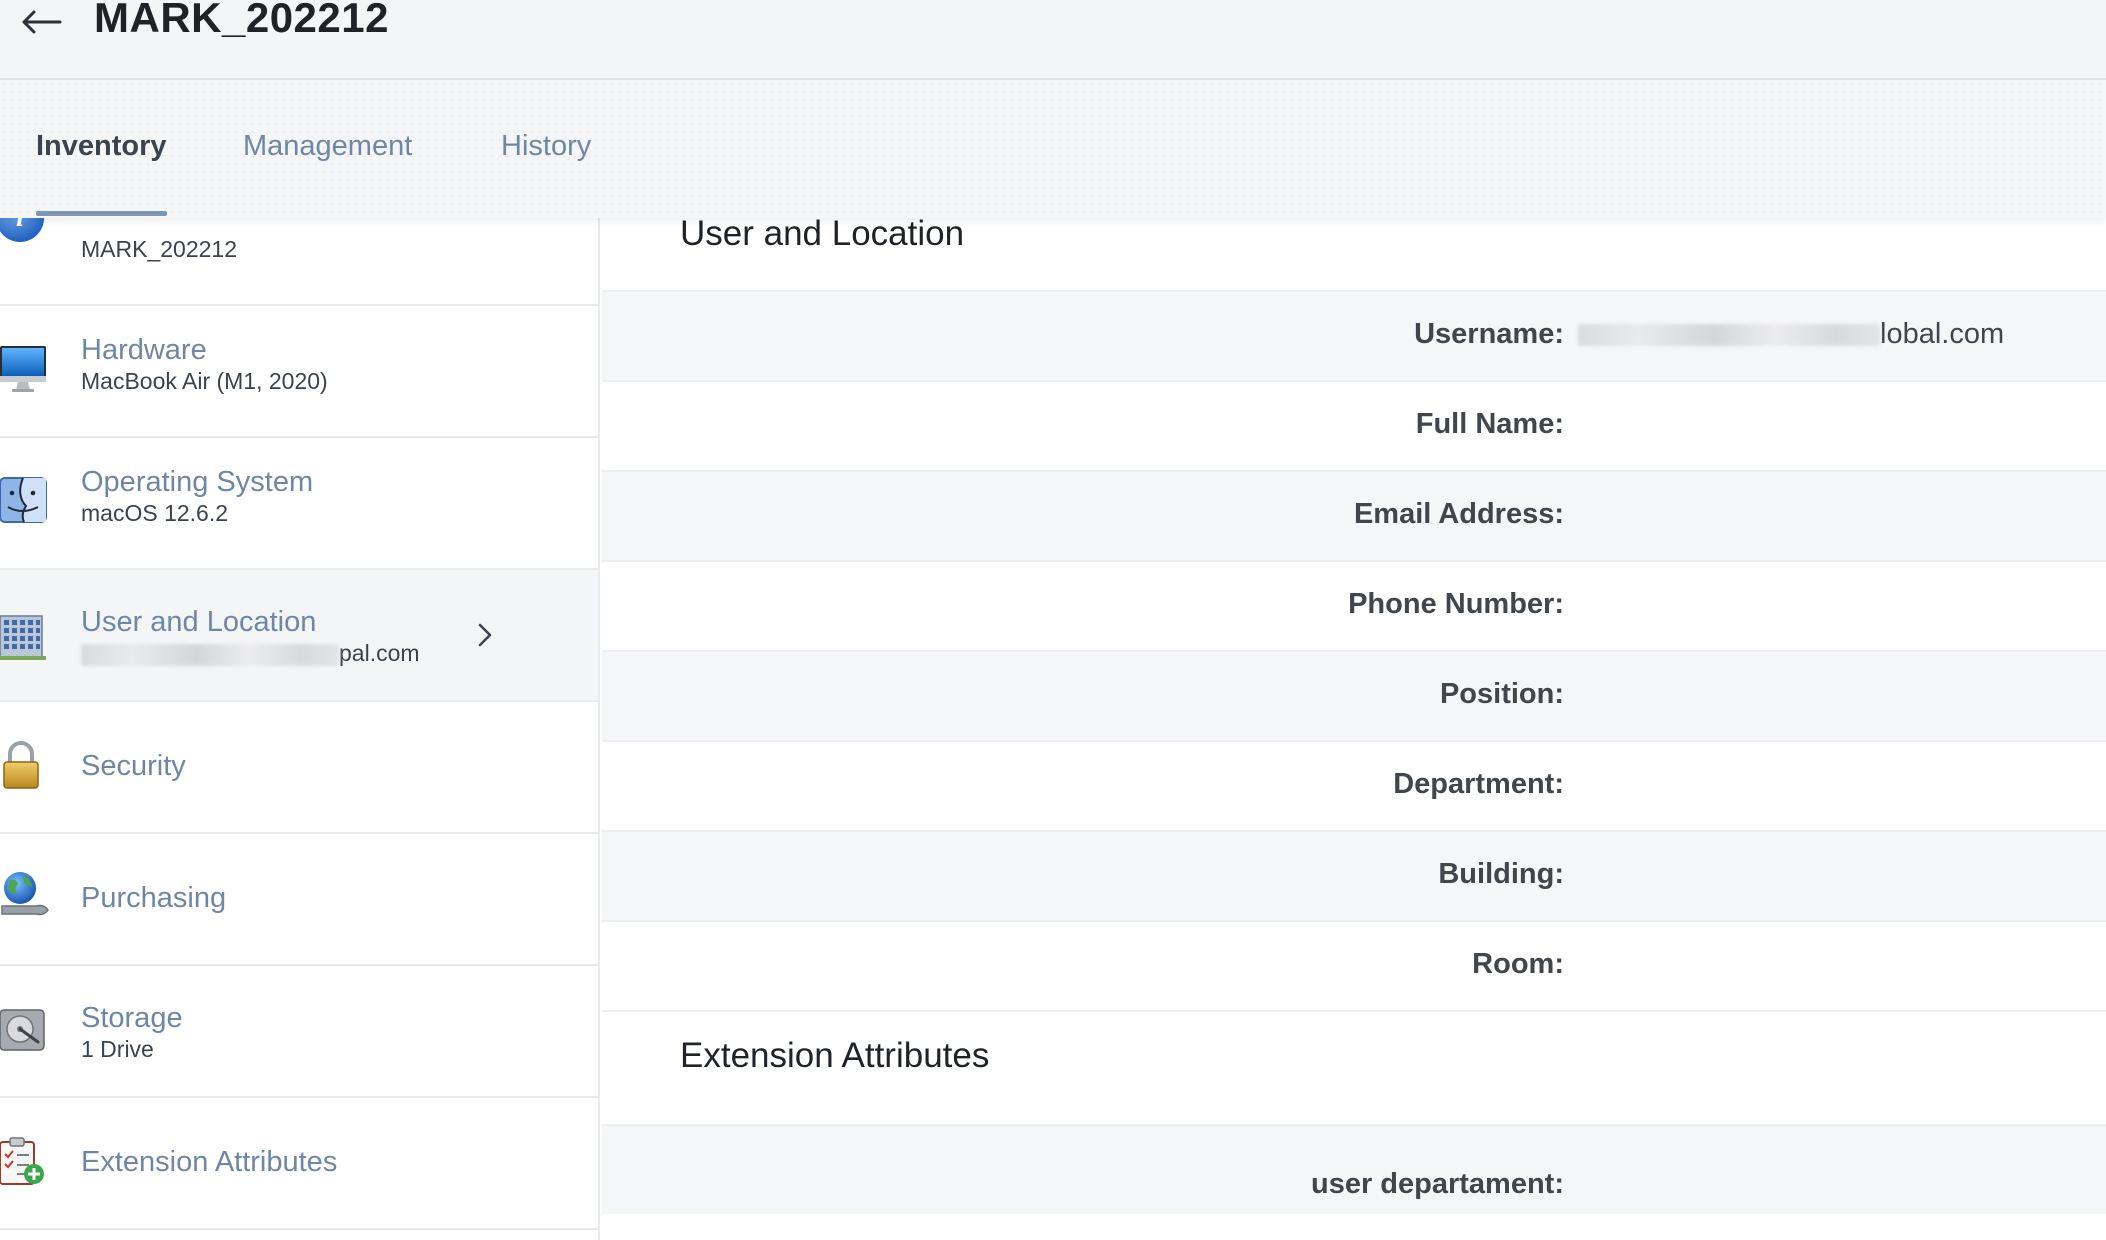 Image resolution: width=2106 pixels, height=1240 pixels. Describe the element at coordinates (1501, 874) in the screenshot. I see `field-label: Building:` at that location.